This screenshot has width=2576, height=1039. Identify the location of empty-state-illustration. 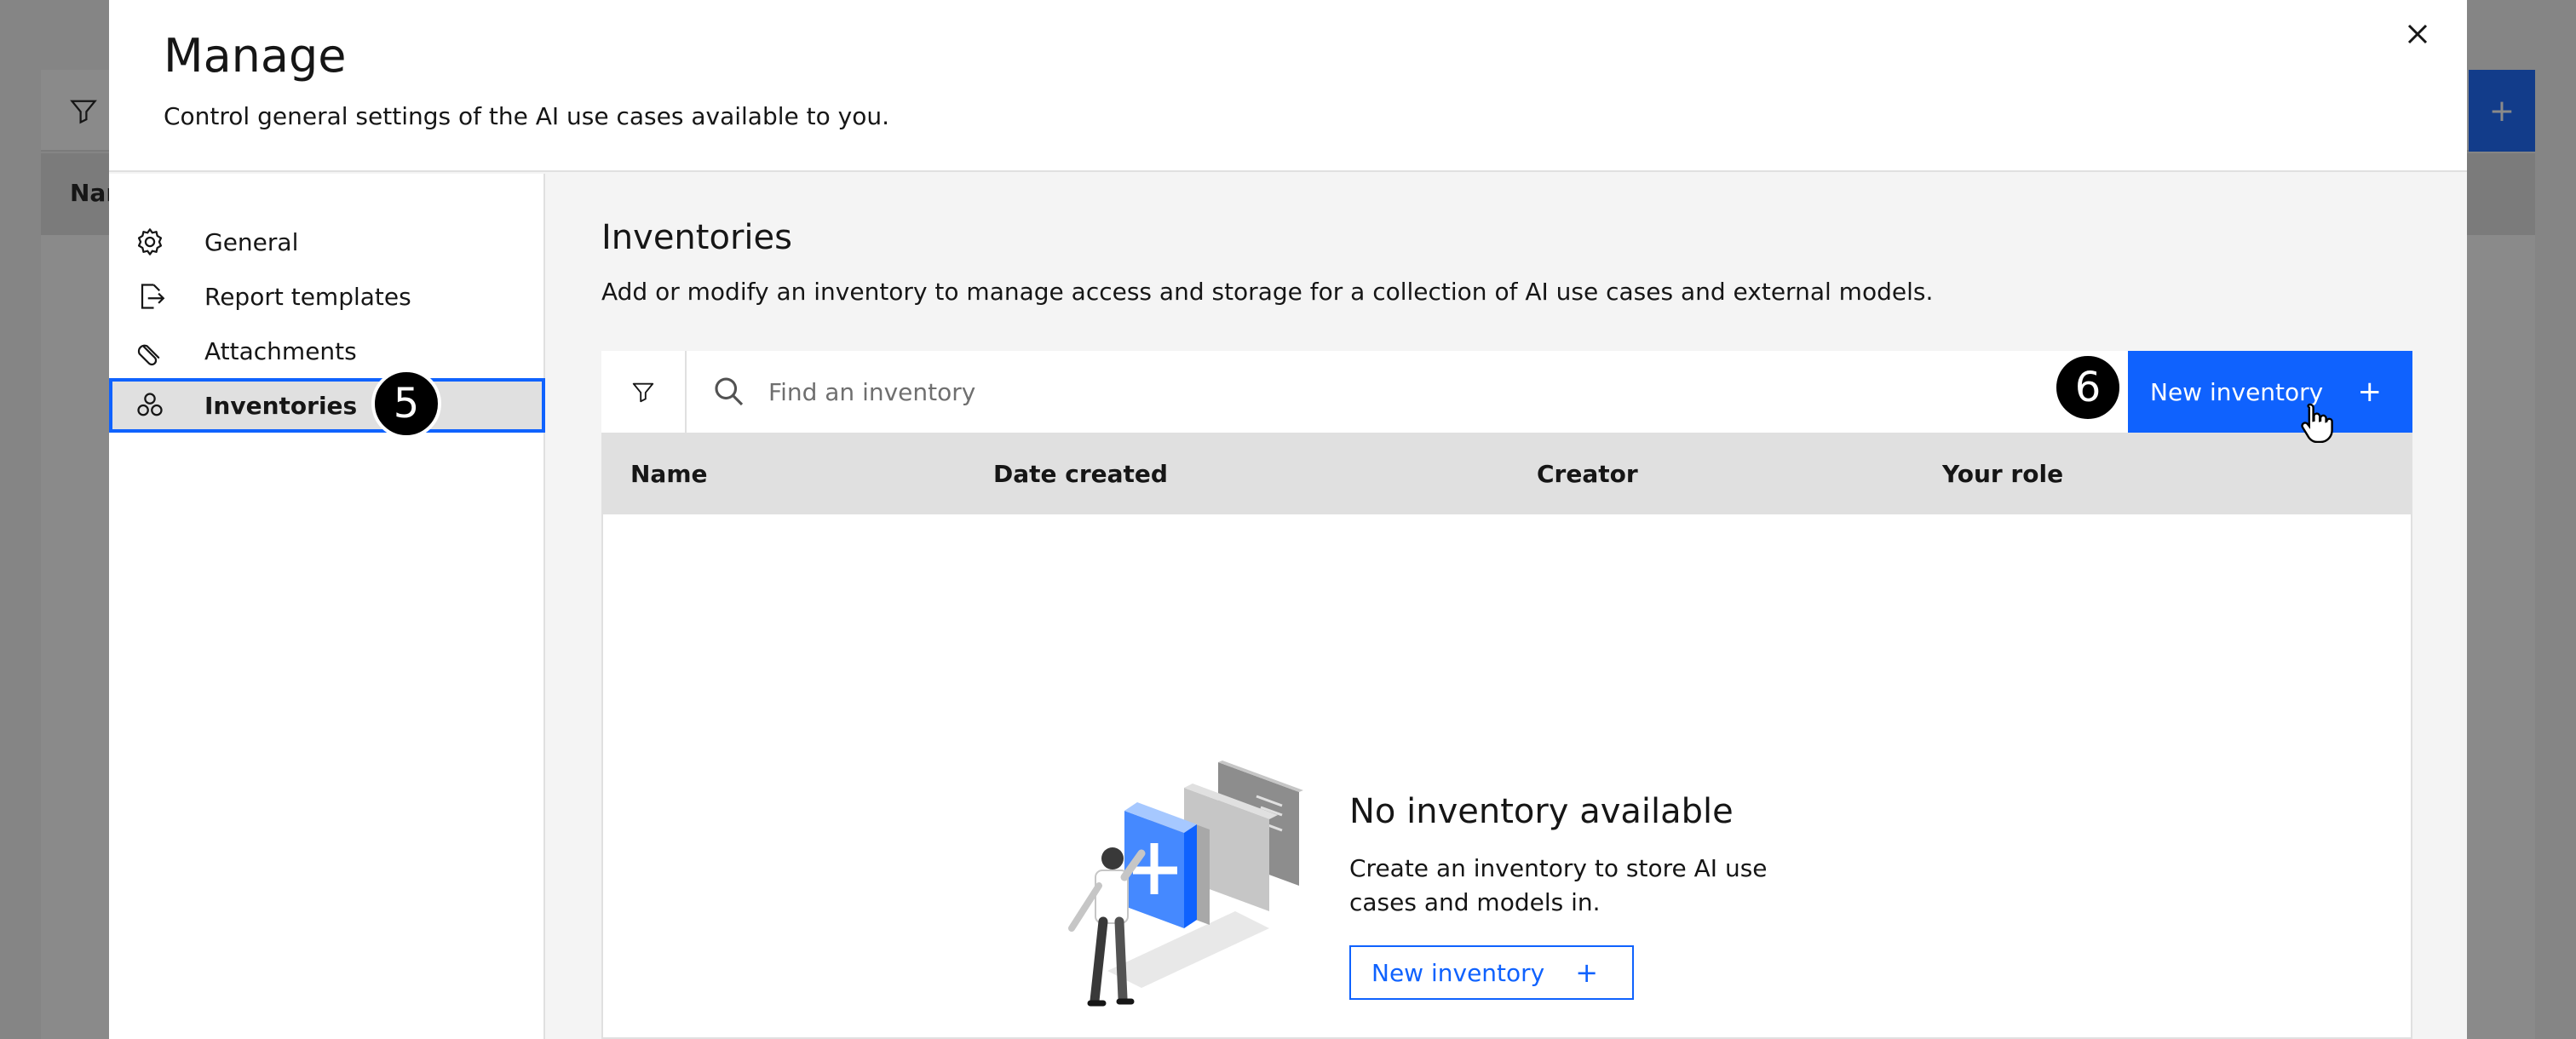
(1186, 884).